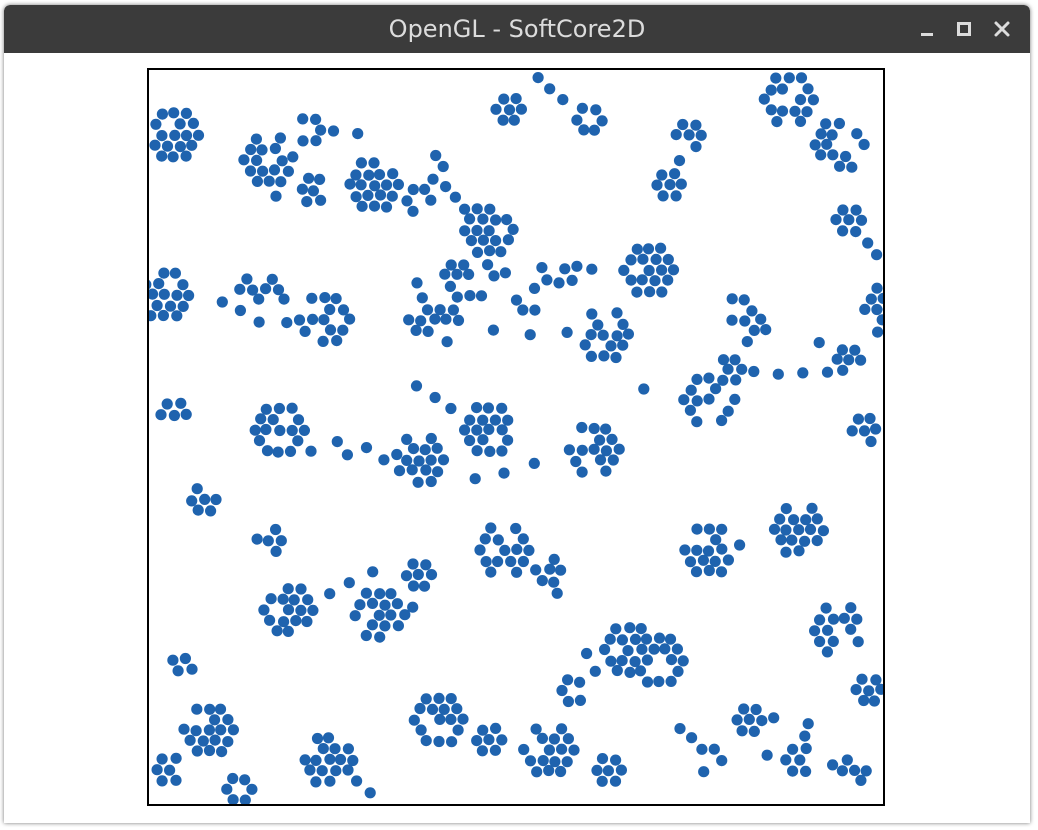  I want to click on close-button, so click(1002, 29).